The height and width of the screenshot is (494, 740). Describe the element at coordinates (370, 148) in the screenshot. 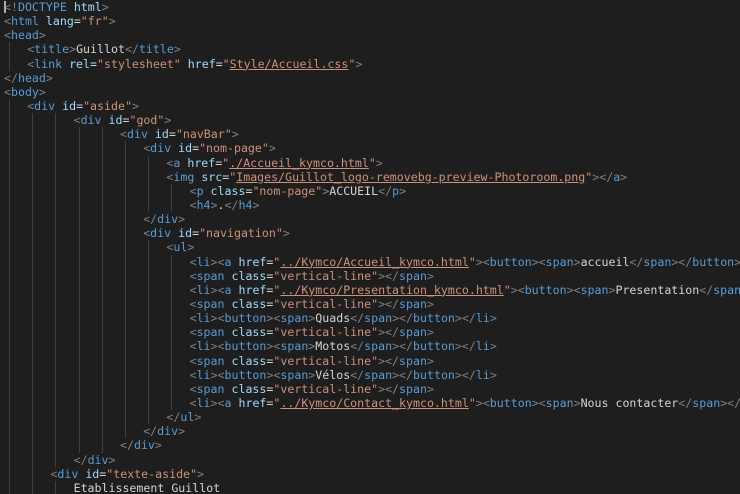

I see `code-line: <div id="nom-page">` at that location.